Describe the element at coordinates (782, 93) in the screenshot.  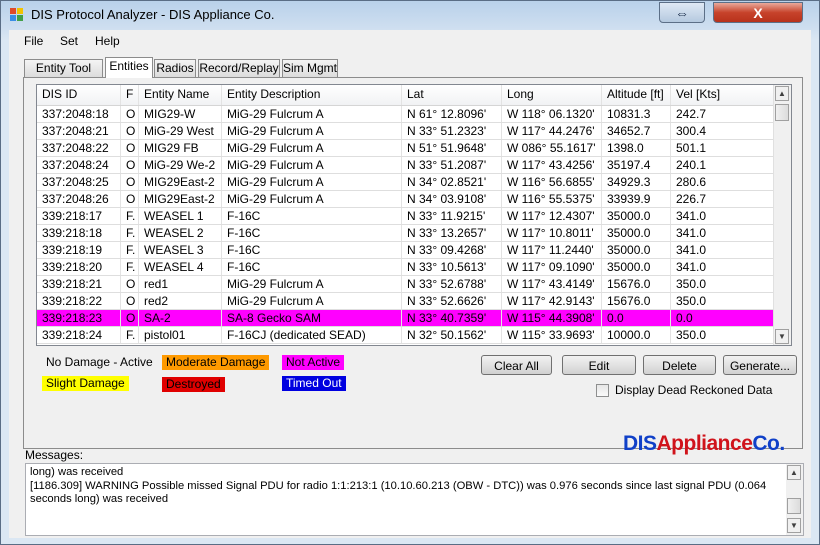
I see `scroll-up-arrow-icon: ▲` at that location.